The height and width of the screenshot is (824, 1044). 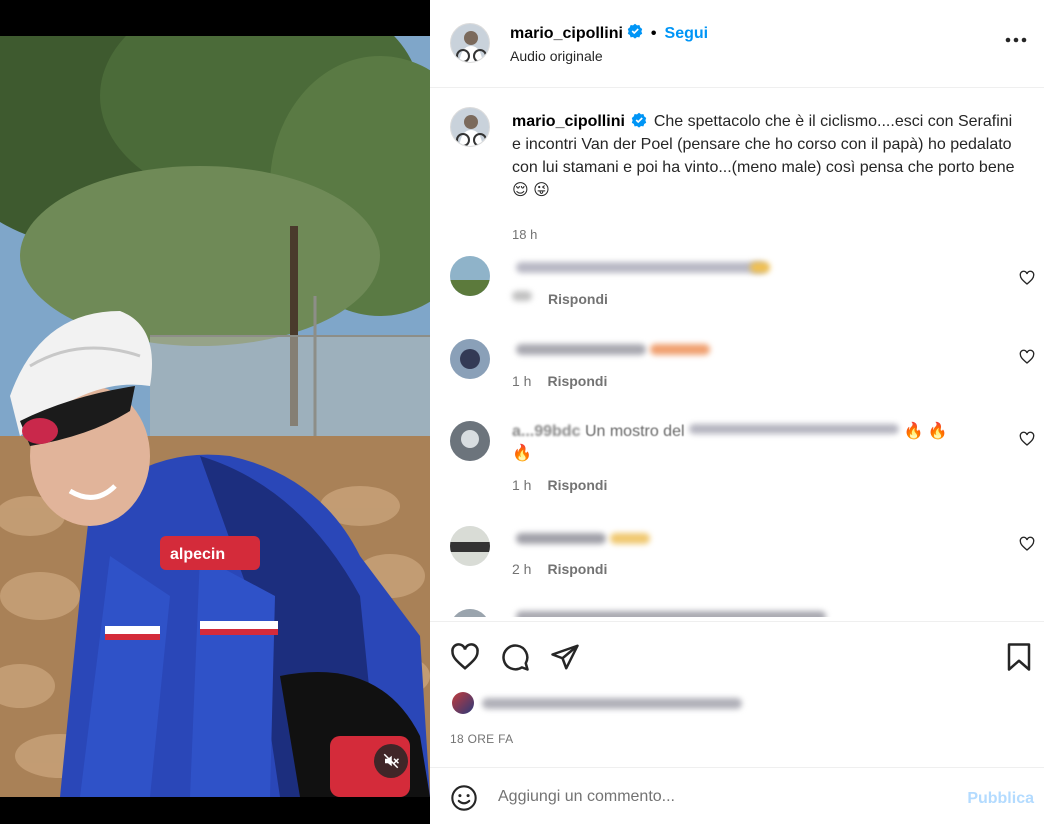 I want to click on share-button, so click(x=565, y=657).